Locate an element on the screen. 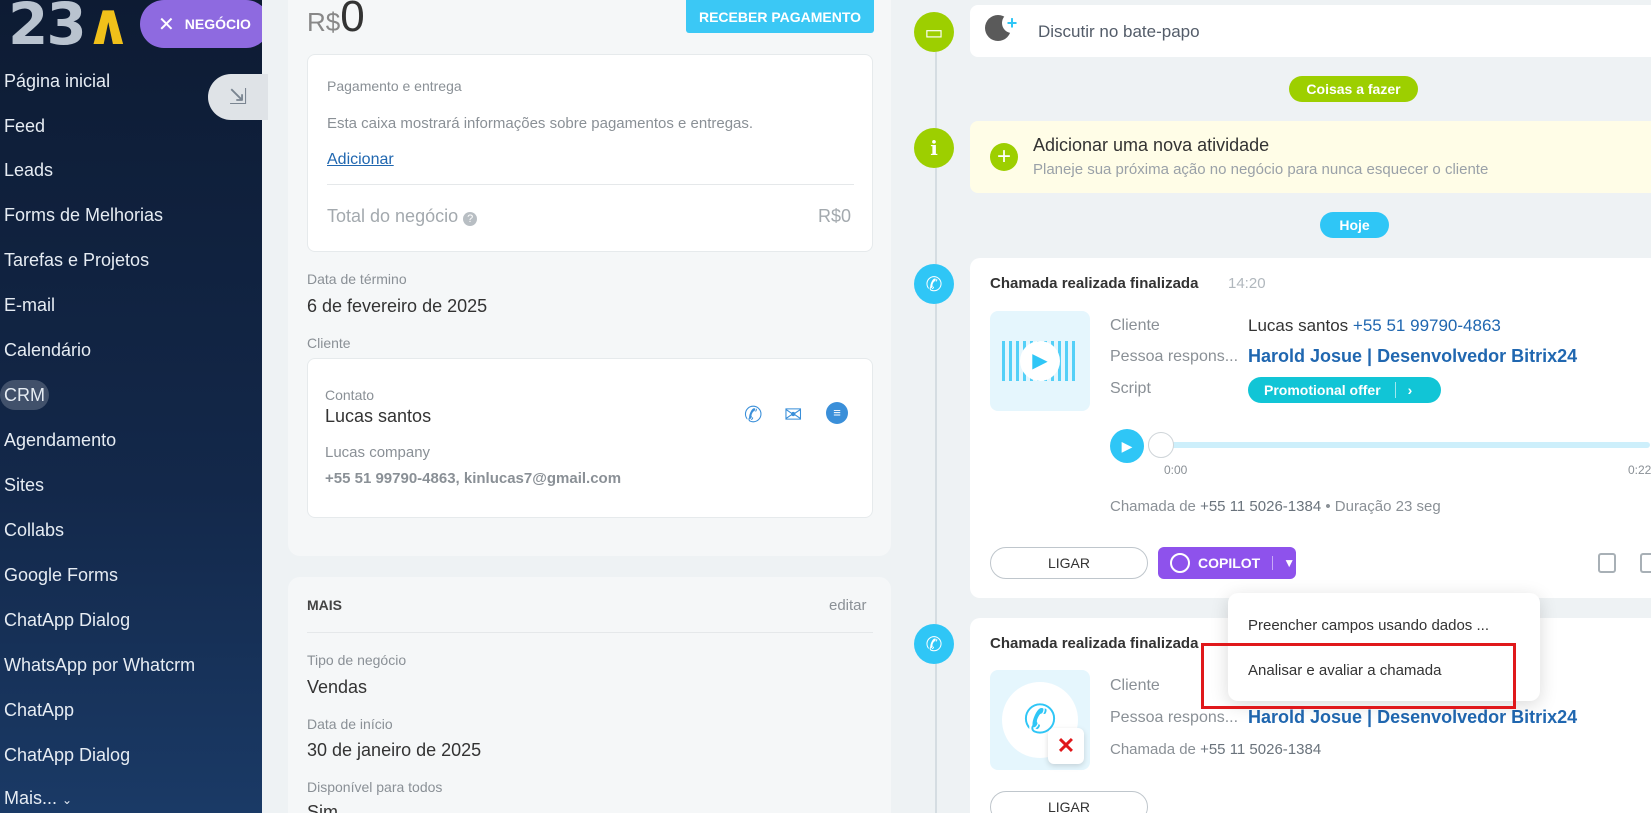 This screenshot has height=813, width=1651. deal-type-value: Vendas is located at coordinates (337, 687).